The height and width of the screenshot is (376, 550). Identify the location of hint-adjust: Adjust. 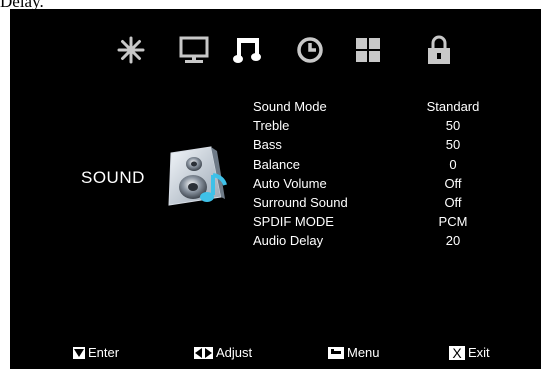
(223, 352).